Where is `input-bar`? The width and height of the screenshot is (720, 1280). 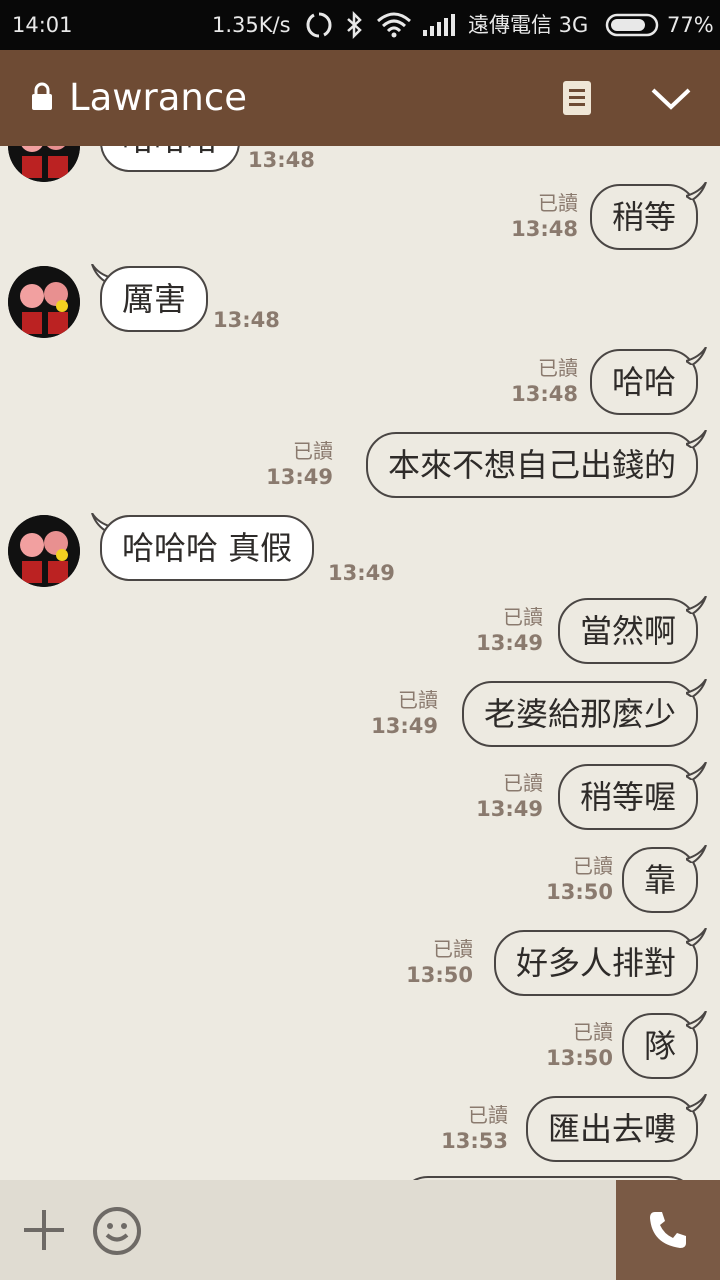
input-bar is located at coordinates (308, 1230).